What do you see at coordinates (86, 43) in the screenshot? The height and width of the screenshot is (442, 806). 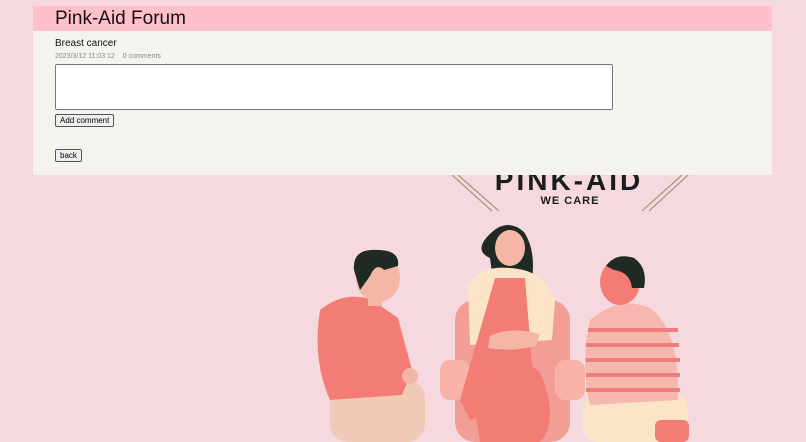 I see `post-title: Breast cancer` at bounding box center [86, 43].